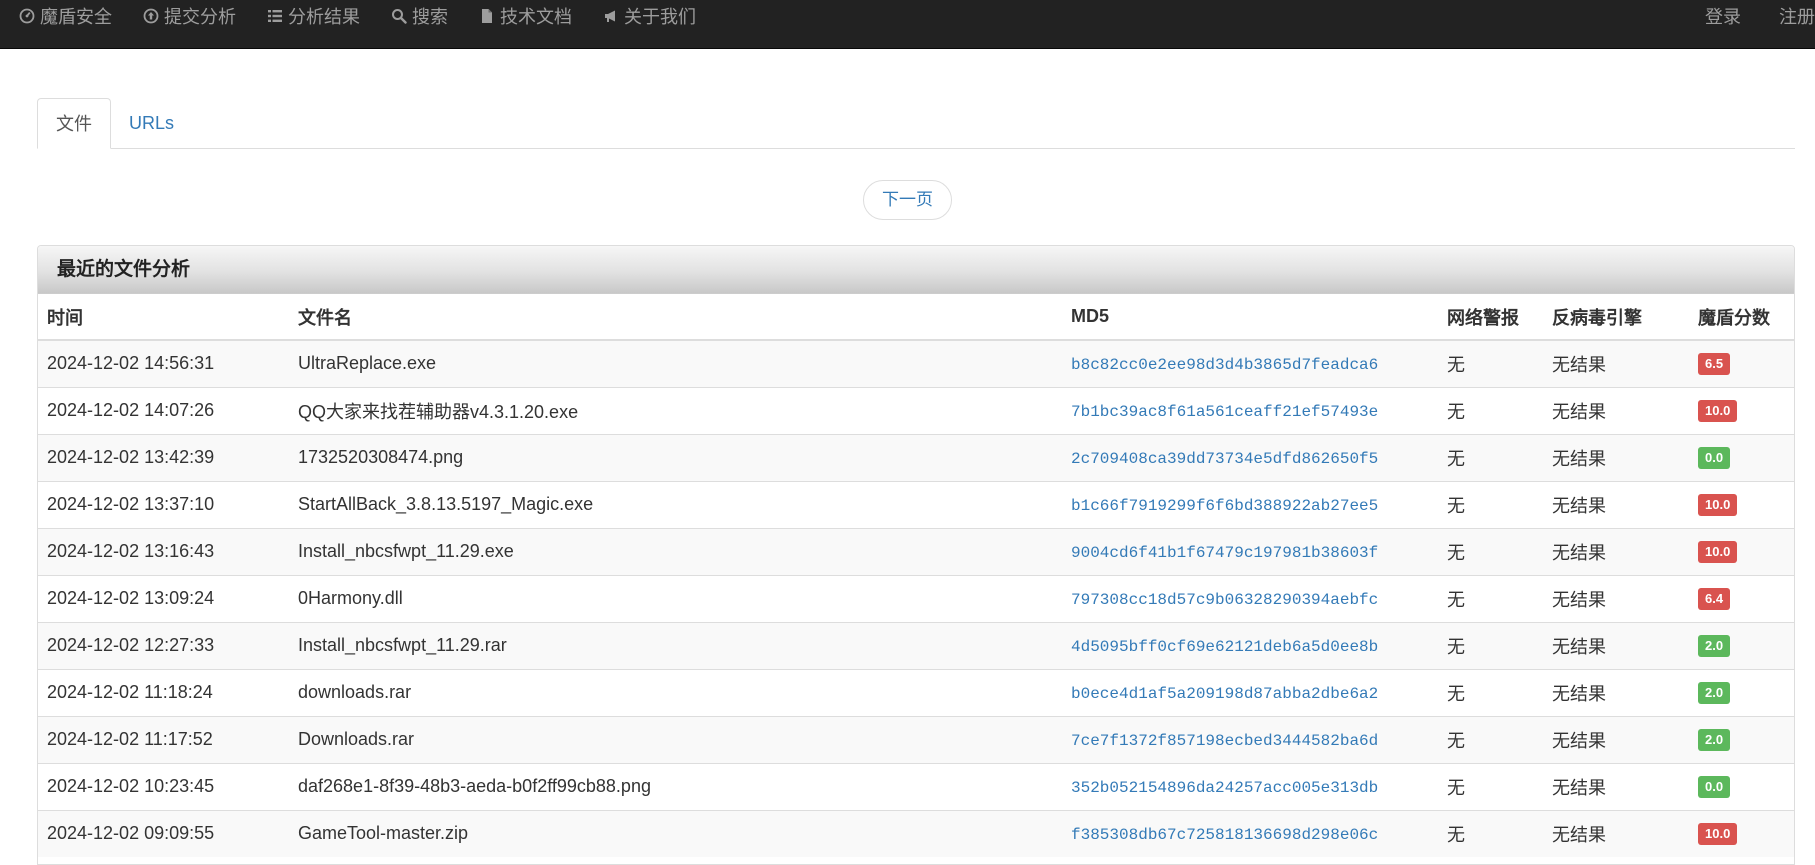 This screenshot has height=865, width=1815. Describe the element at coordinates (675, 363) in the screenshot. I see `cell-filename: UltraReplace.exe` at that location.